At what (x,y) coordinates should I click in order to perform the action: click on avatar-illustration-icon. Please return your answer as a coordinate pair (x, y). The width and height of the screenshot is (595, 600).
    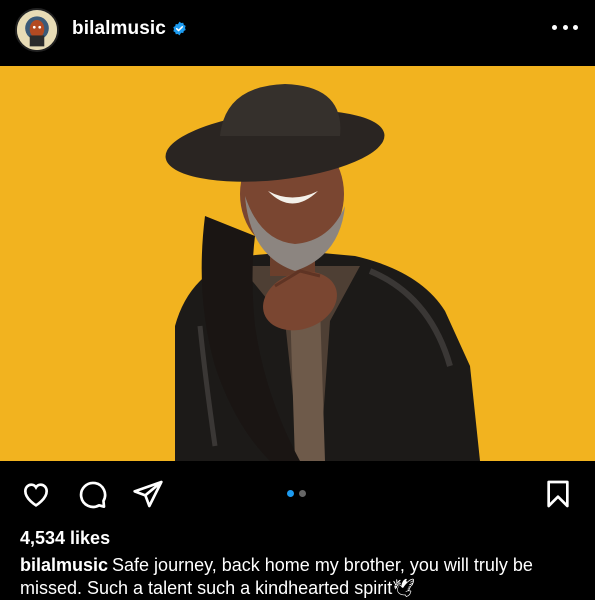
    Looking at the image, I should click on (37, 30).